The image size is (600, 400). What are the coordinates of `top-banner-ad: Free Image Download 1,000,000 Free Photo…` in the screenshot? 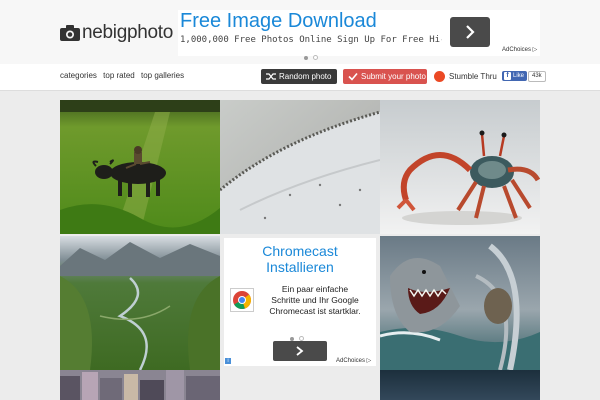 It's located at (359, 35).